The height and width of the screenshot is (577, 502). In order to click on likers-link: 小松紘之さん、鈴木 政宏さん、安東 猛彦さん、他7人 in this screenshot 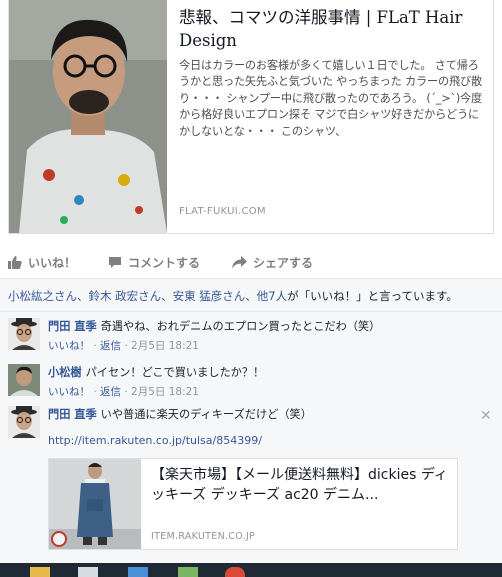, I will do `click(147, 296)`.